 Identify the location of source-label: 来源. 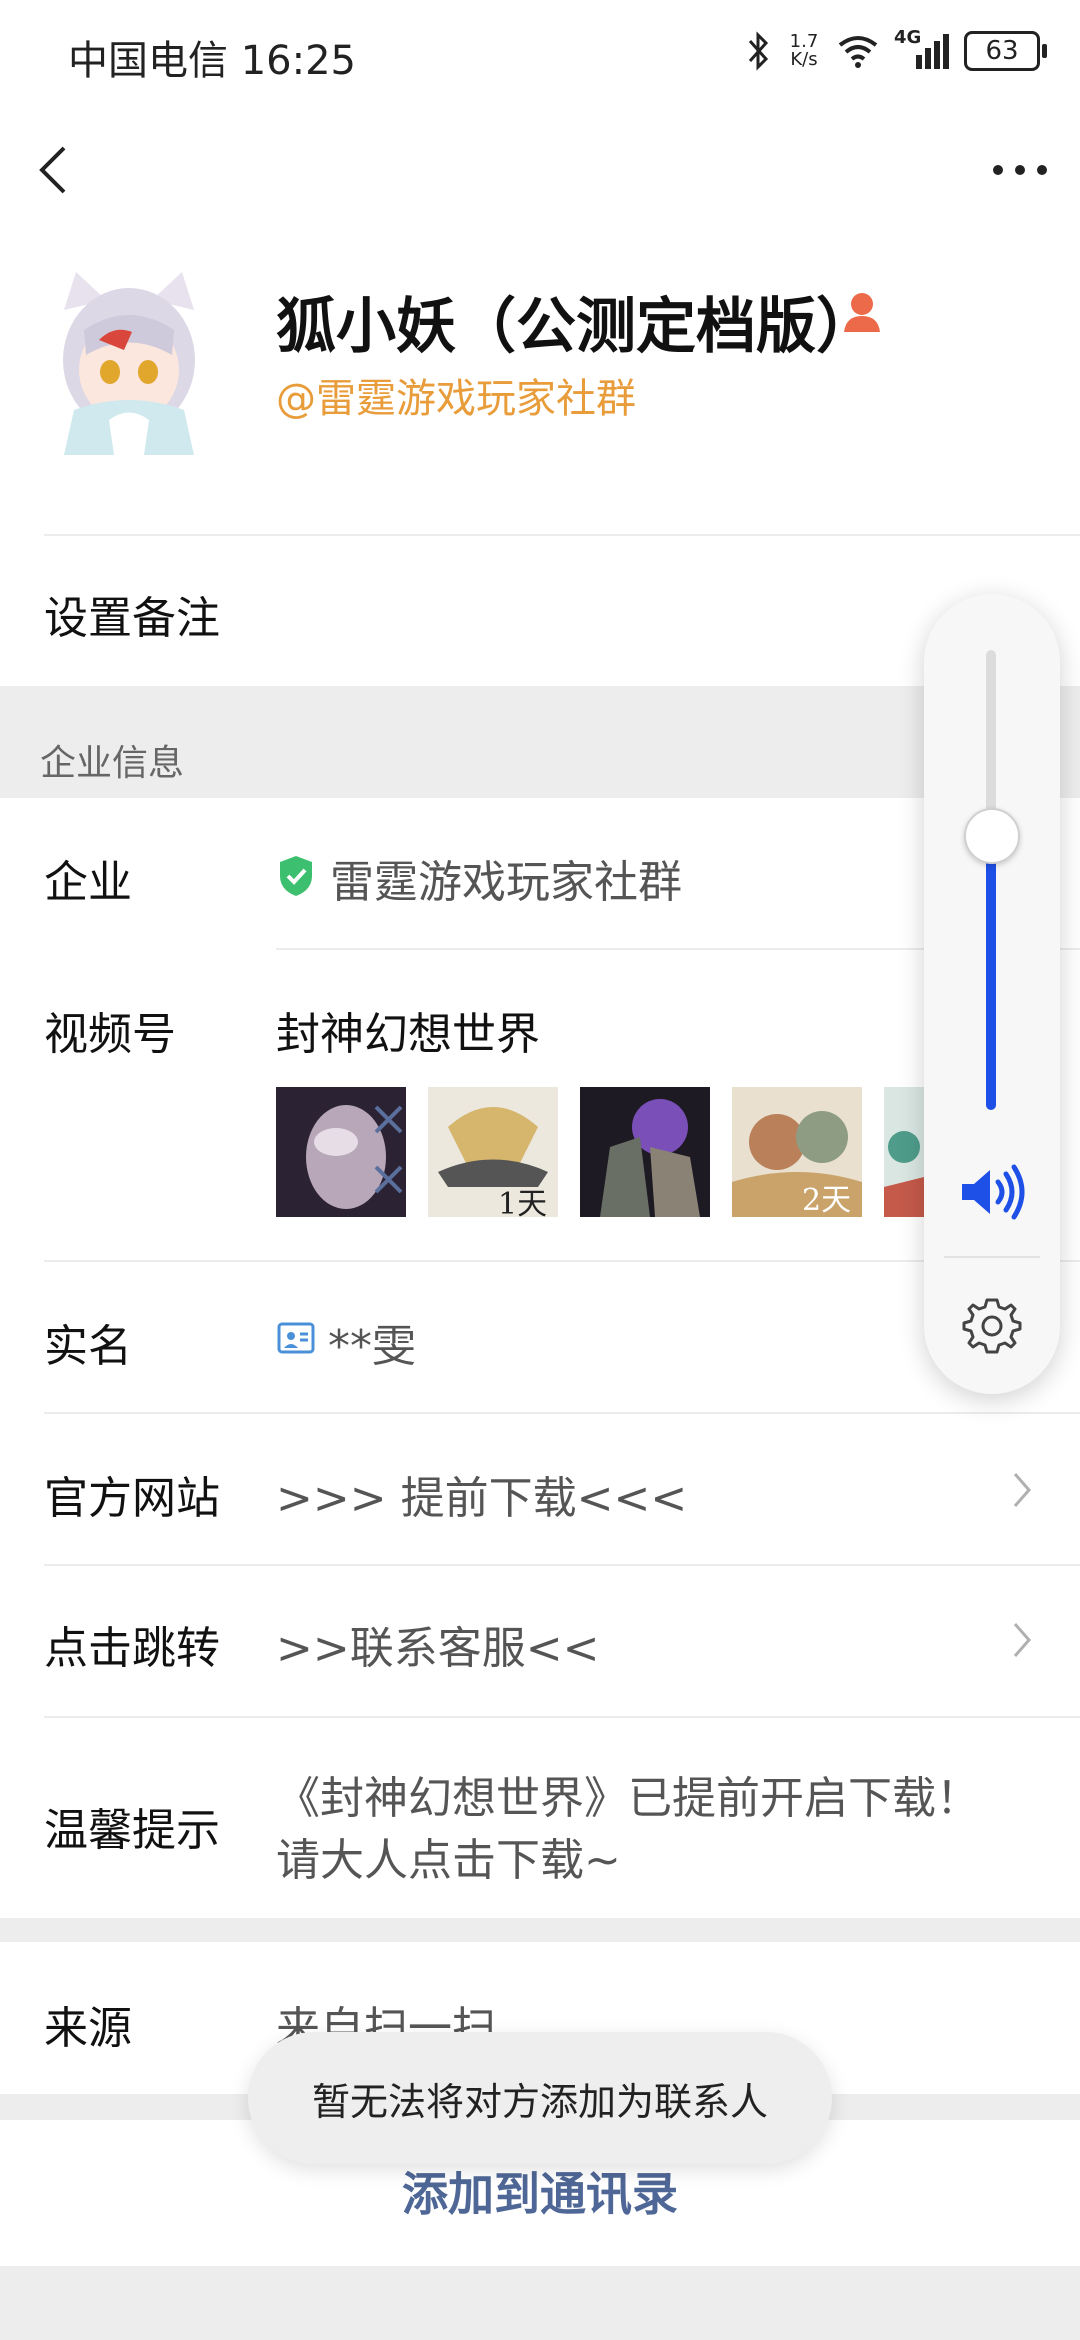
(88, 2028).